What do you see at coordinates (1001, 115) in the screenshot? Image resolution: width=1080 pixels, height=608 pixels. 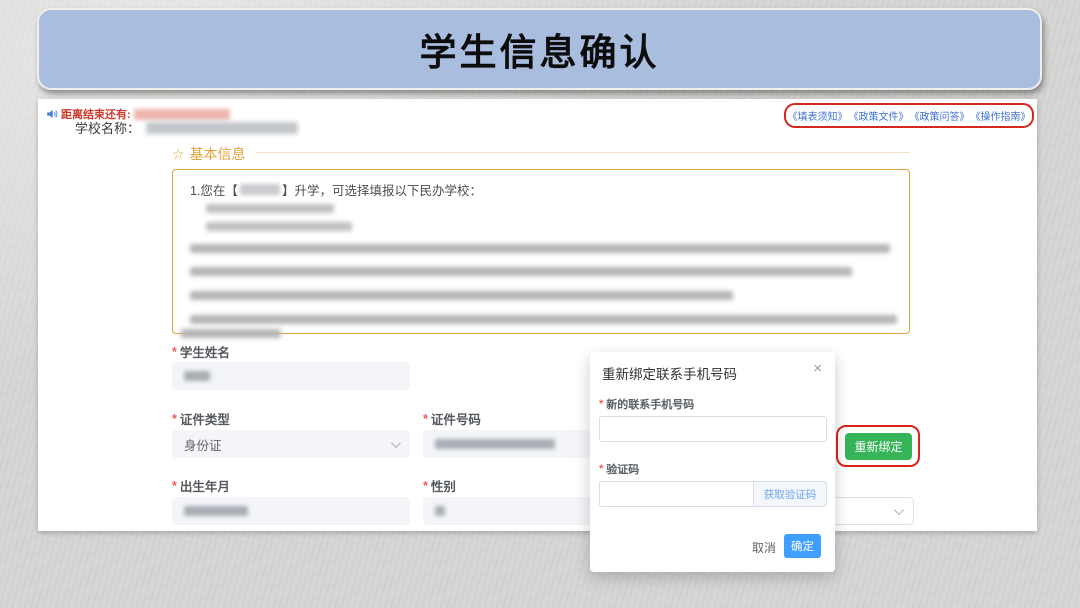 I see `link-operation-guide: 《操作指南》` at bounding box center [1001, 115].